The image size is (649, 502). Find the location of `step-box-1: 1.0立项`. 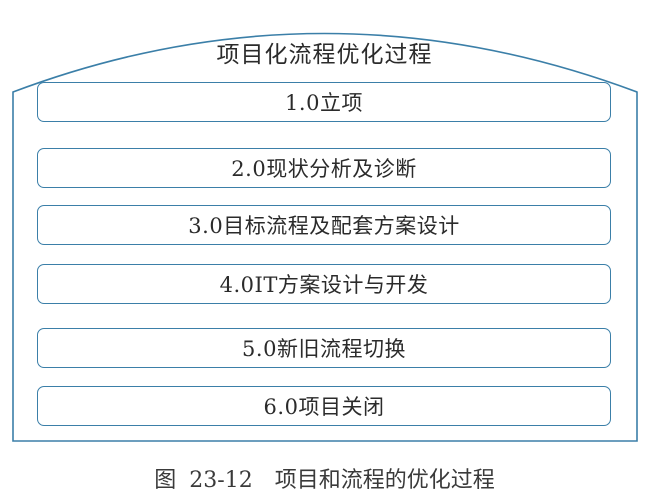

step-box-1: 1.0立项 is located at coordinates (324, 102).